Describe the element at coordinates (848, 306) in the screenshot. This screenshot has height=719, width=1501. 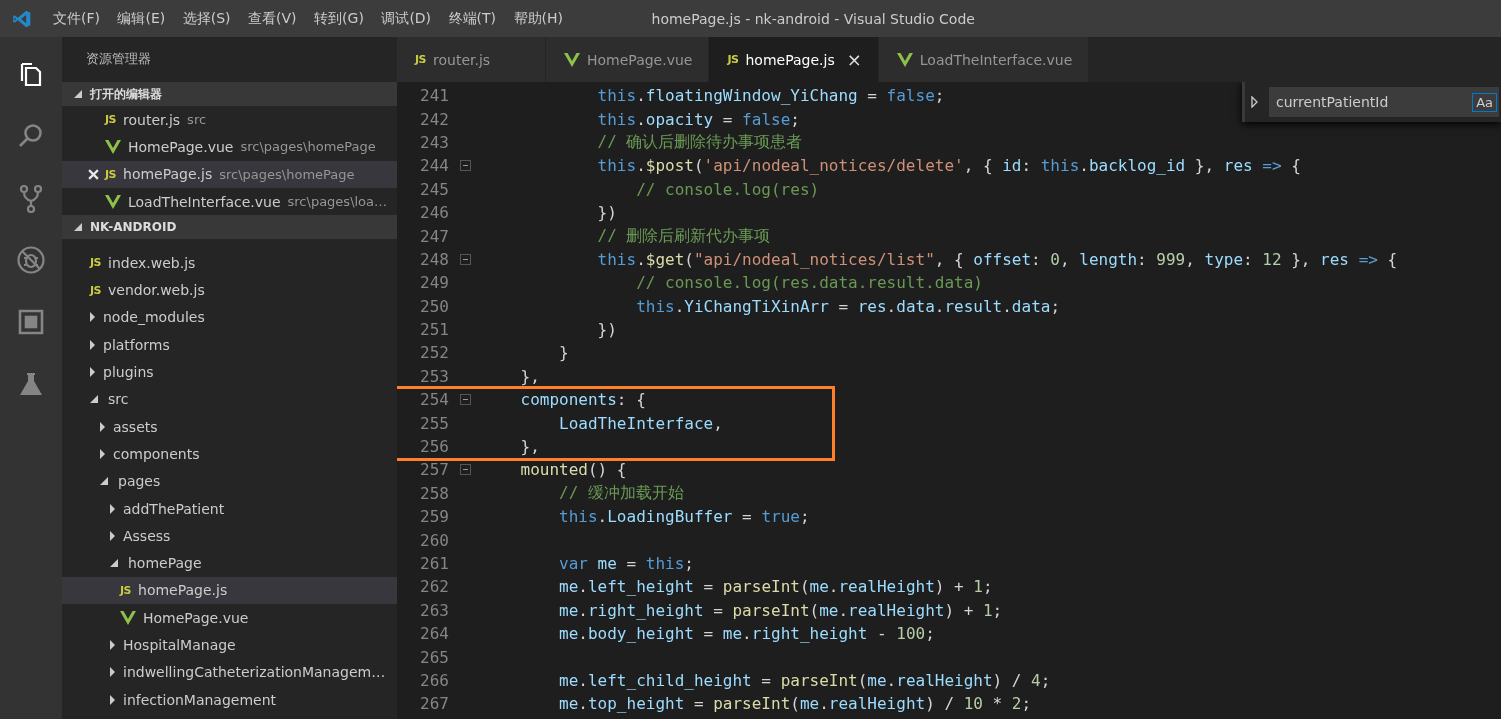
I see `code-line: this.YiChangTiXinArr = res.data.result.data;` at that location.